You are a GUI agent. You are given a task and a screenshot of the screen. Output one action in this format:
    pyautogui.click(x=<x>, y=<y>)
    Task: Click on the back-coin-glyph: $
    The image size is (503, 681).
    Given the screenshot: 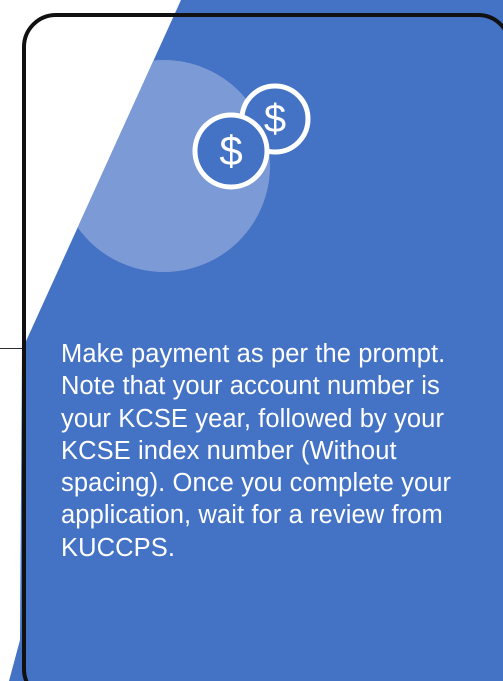 What is the action you would take?
    pyautogui.click(x=275, y=119)
    